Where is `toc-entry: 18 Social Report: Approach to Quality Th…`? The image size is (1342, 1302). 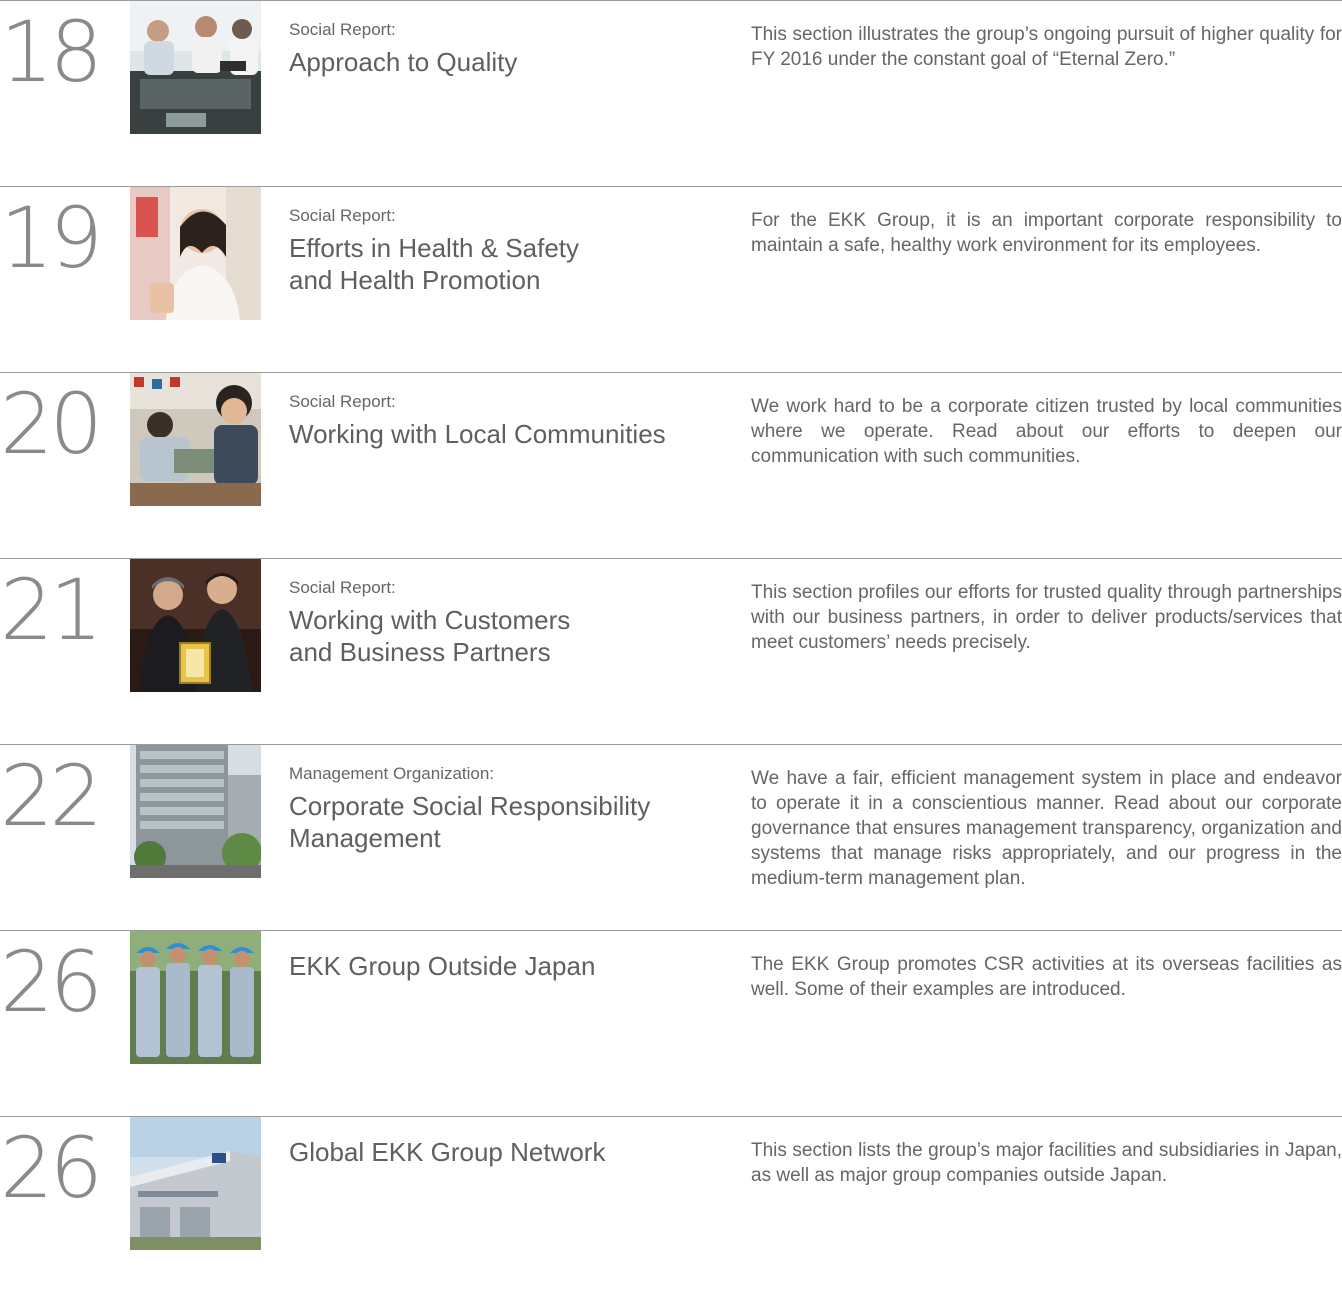 toc-entry: 18 Social Report: Approach to Quality Th… is located at coordinates (671, 93).